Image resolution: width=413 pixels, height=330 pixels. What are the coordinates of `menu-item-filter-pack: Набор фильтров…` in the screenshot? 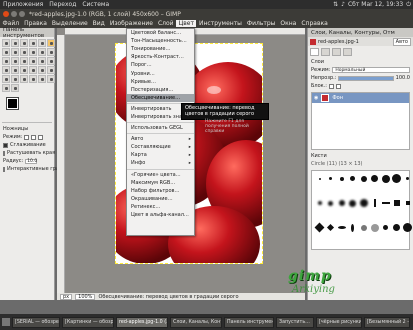 It's located at (160, 191).